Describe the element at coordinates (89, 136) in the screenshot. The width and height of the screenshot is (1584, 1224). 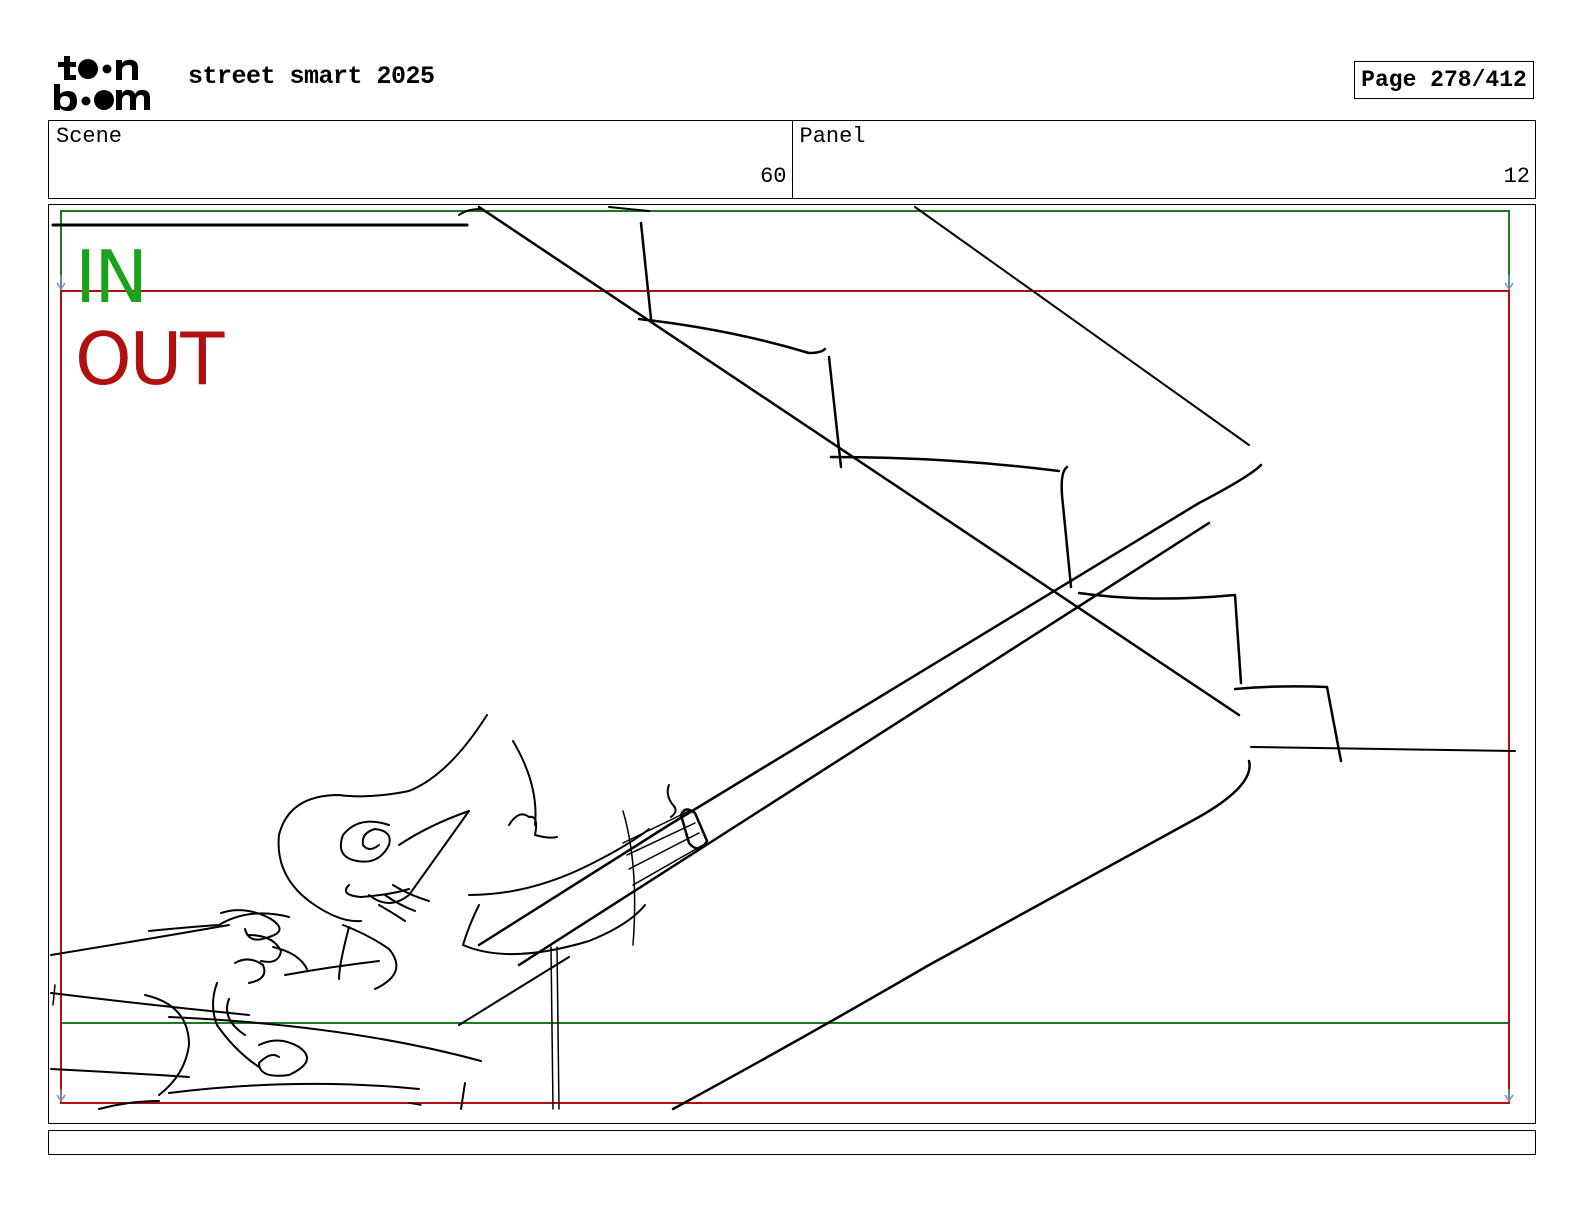
I see `scene-label: Scene` at that location.